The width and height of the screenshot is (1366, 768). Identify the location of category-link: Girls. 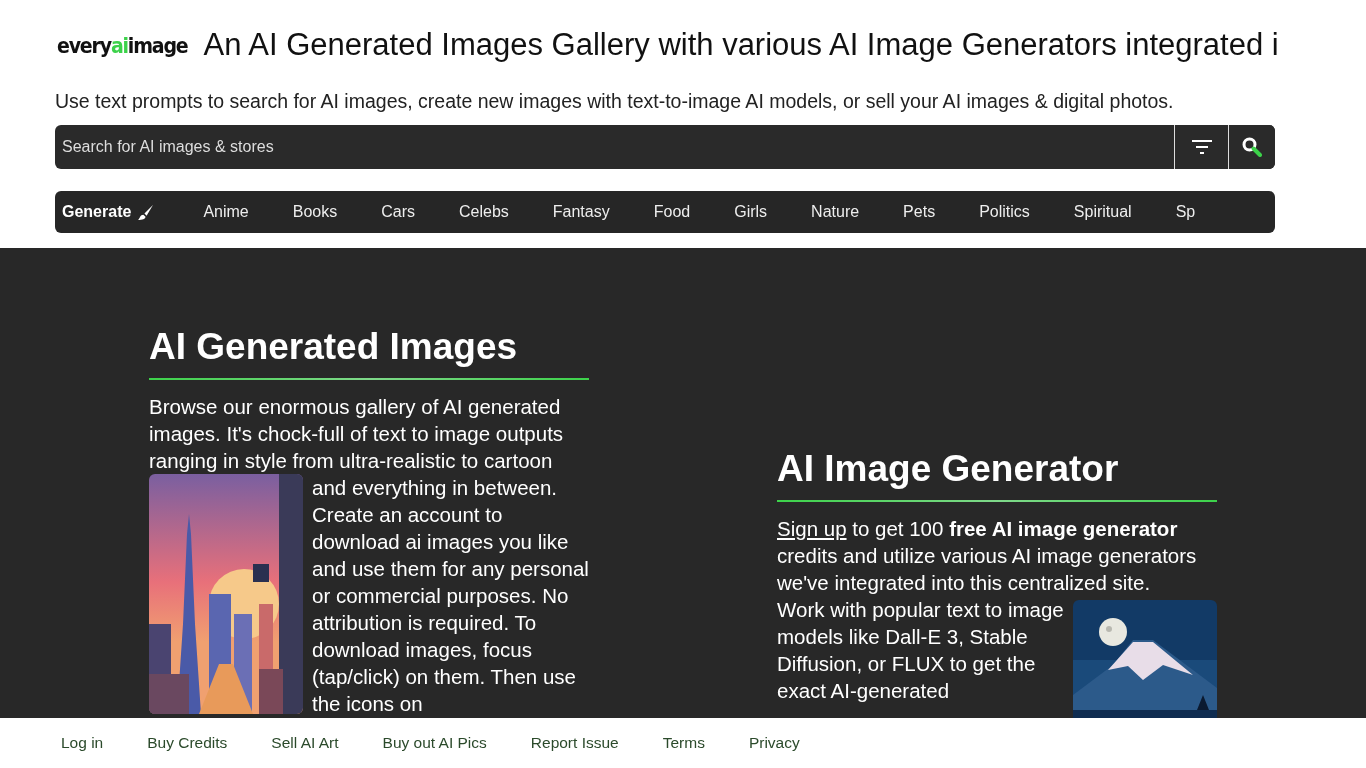
(751, 212).